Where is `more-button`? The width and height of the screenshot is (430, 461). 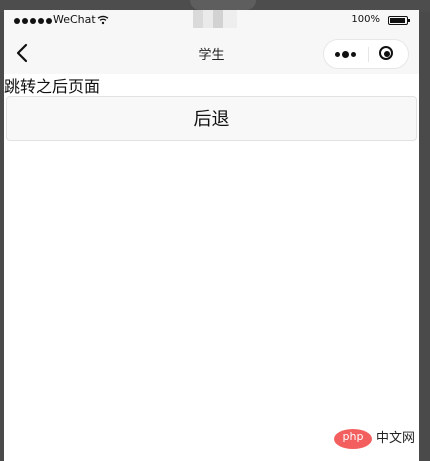 more-button is located at coordinates (346, 54).